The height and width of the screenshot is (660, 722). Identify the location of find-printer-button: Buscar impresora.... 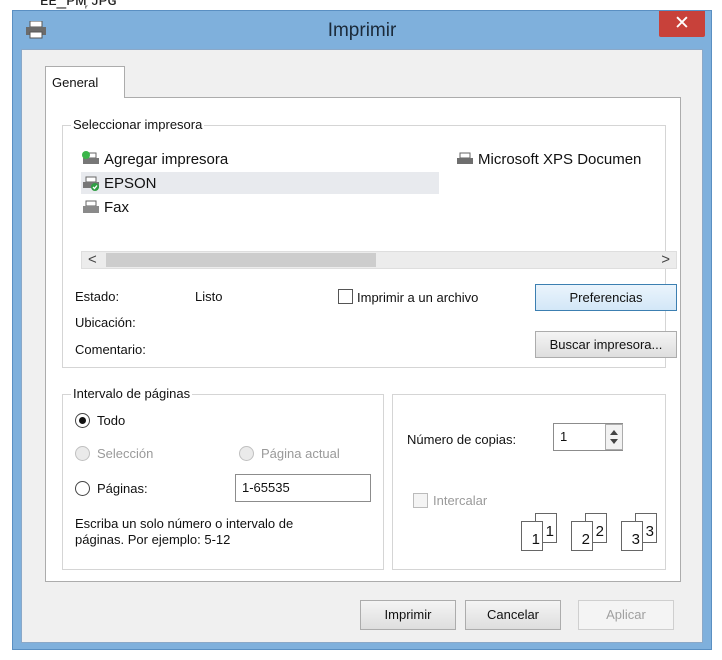
(606, 344).